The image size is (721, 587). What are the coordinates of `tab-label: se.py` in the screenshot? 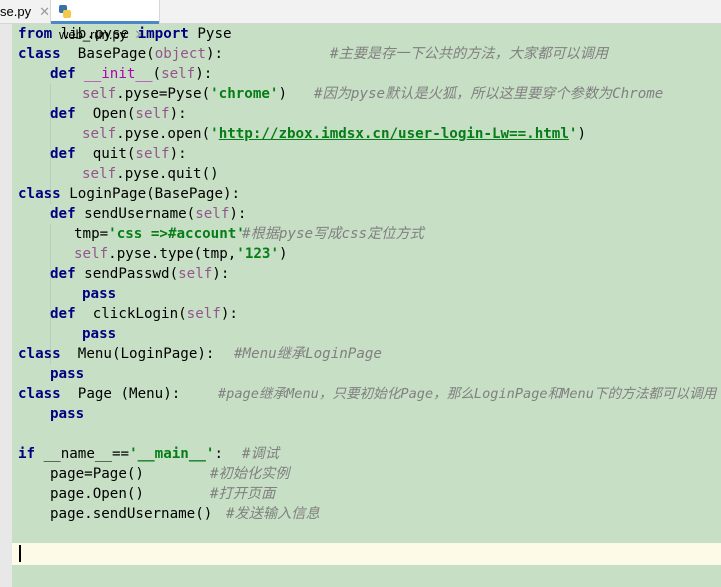 It's located at (16, 11).